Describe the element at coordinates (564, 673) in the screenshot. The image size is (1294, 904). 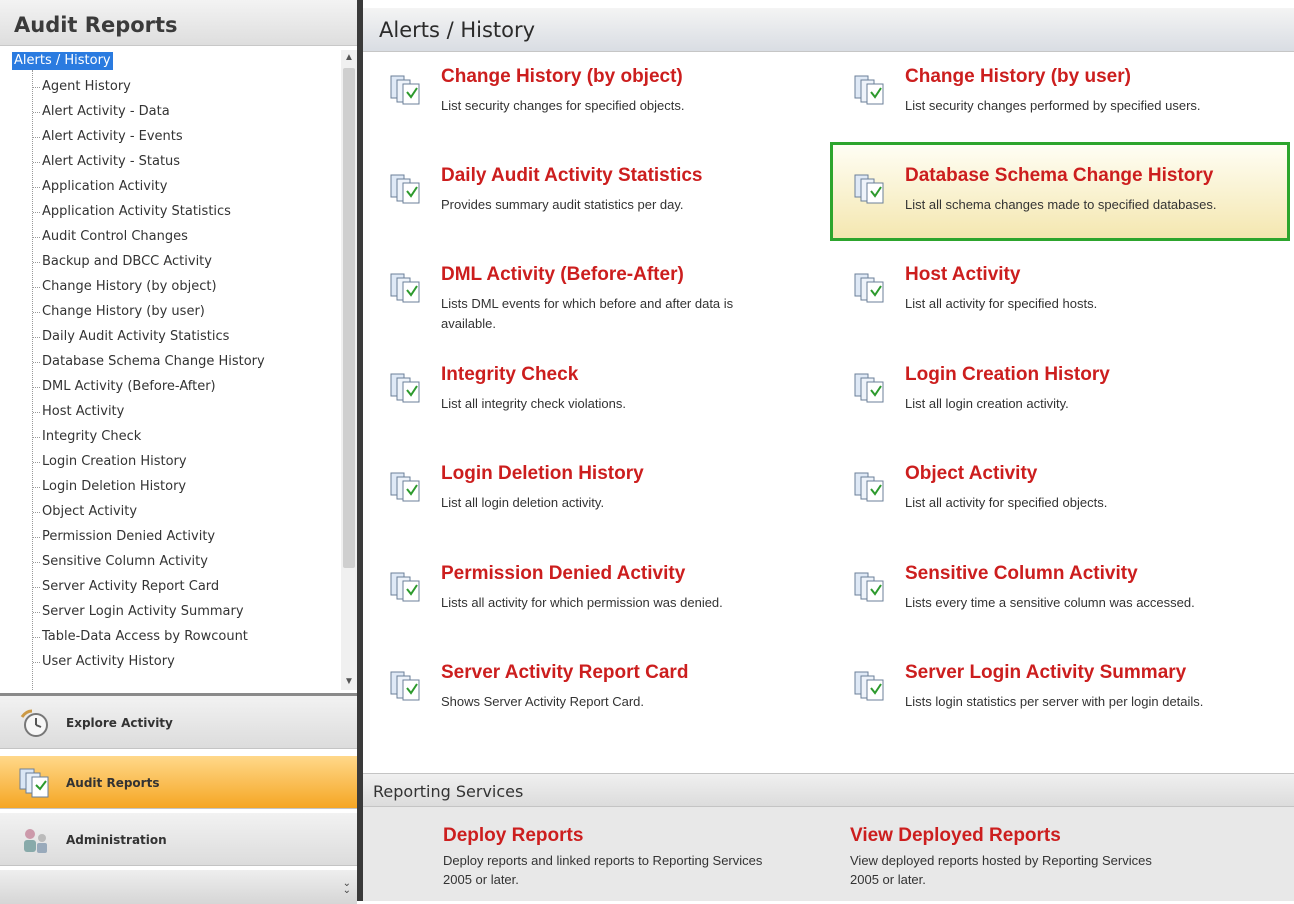
I see `report-title: Server Activity Report Card` at that location.